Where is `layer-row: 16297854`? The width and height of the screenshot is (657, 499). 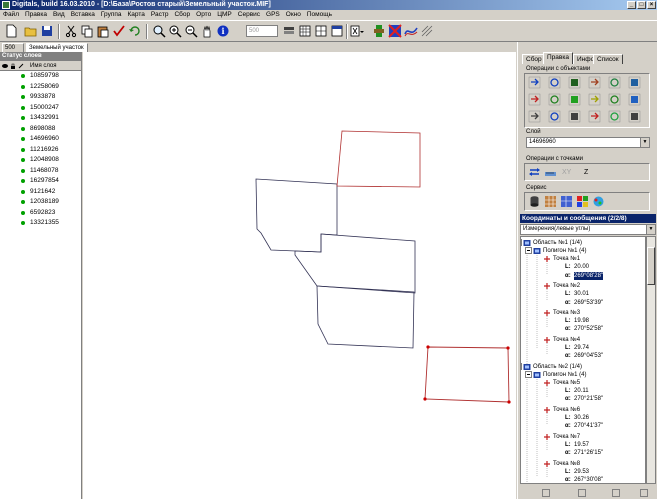 layer-row: 16297854 is located at coordinates (40, 181).